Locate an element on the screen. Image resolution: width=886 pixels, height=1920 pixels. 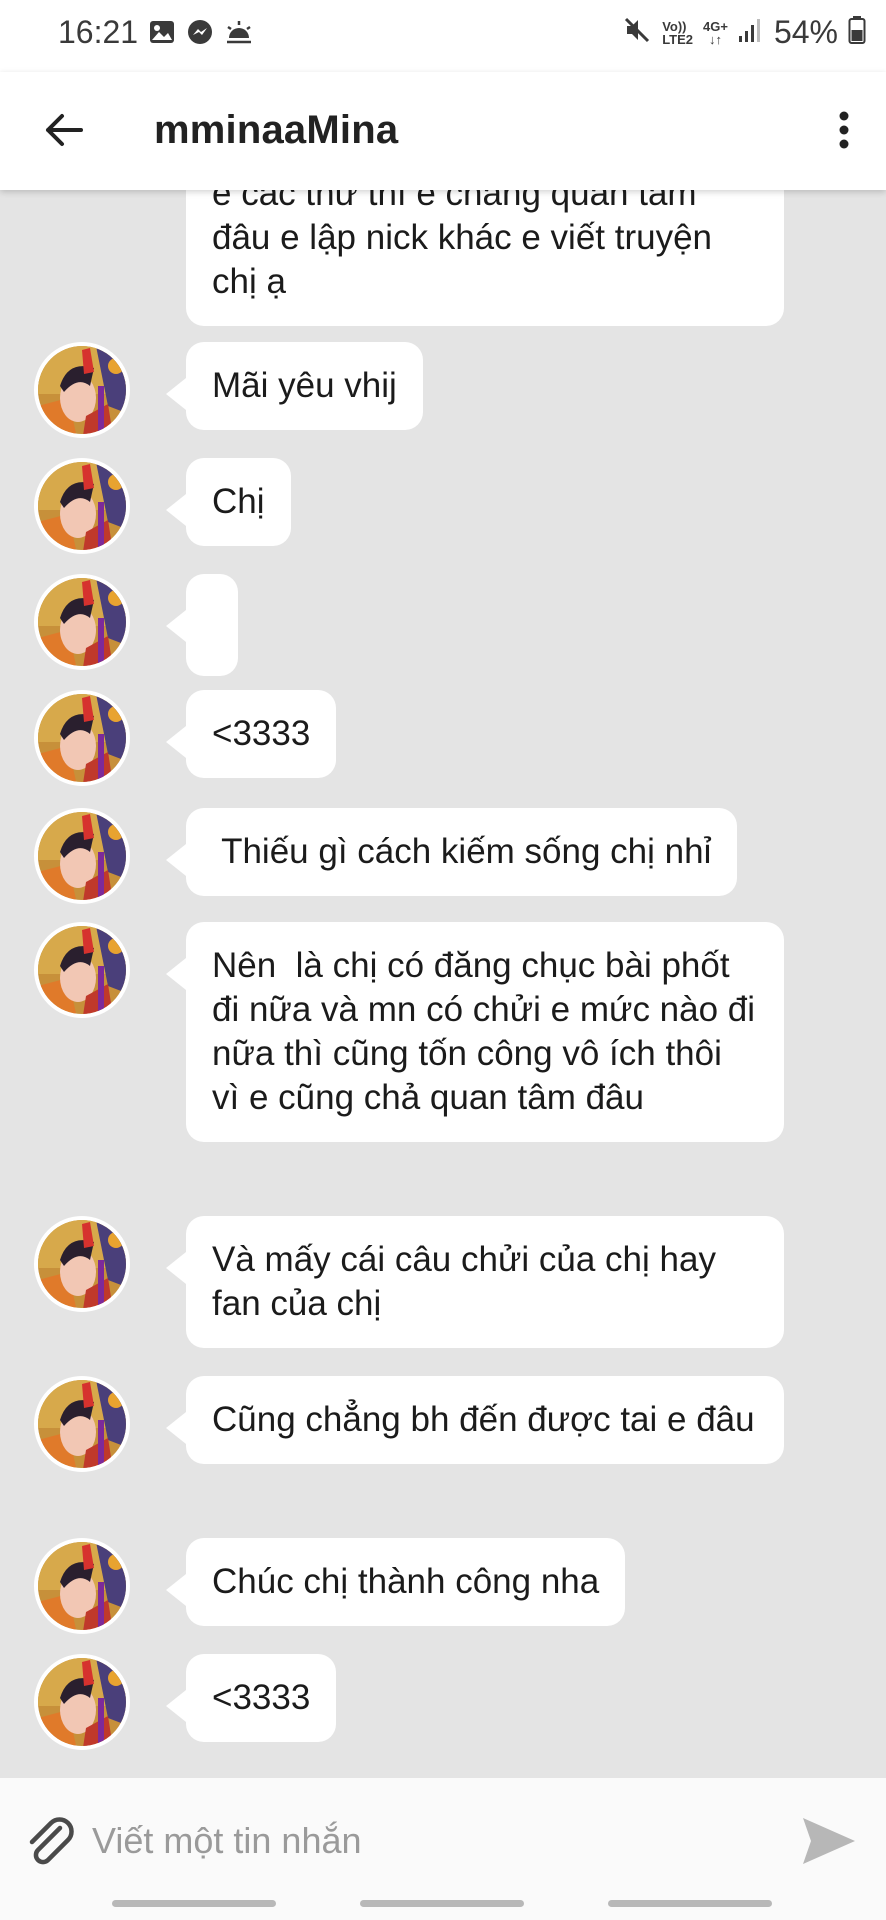
network-label-top: Vo)) is located at coordinates (674, 26).